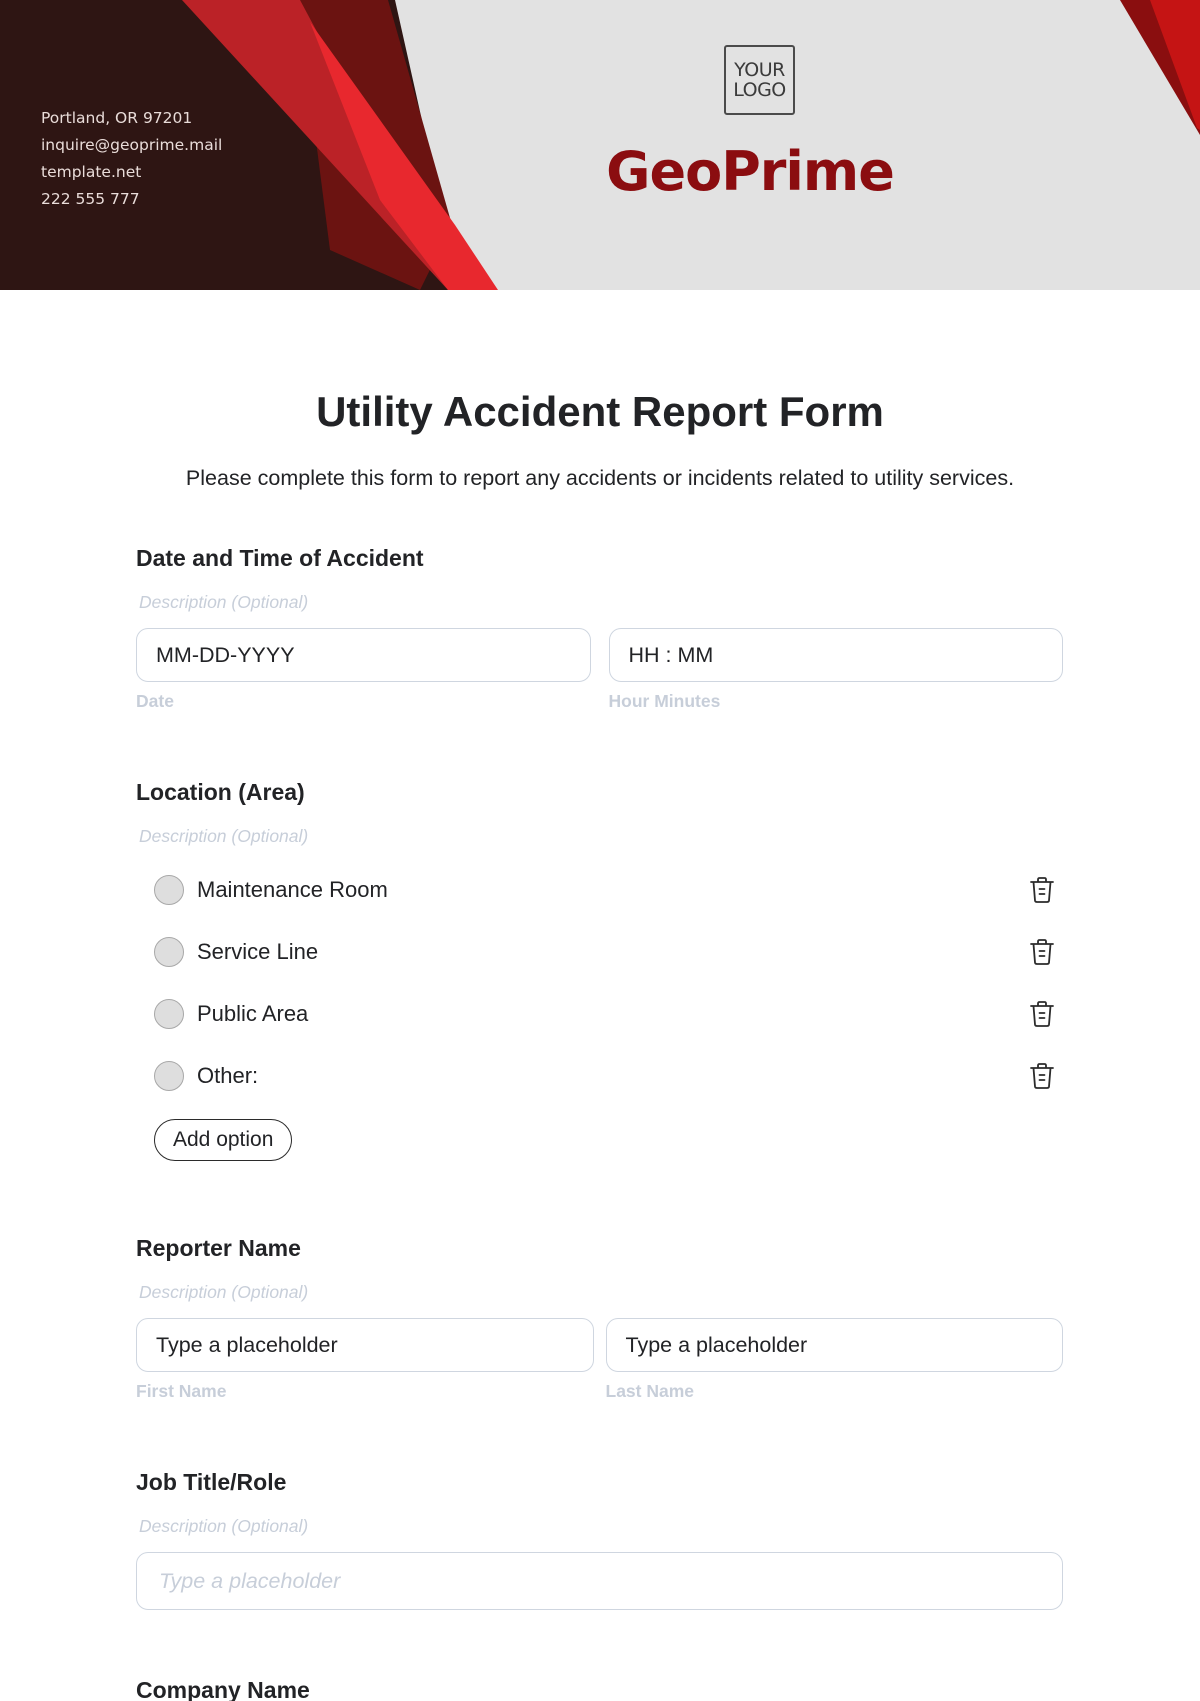  I want to click on last-name-input: Type a placeholder, so click(834, 1345).